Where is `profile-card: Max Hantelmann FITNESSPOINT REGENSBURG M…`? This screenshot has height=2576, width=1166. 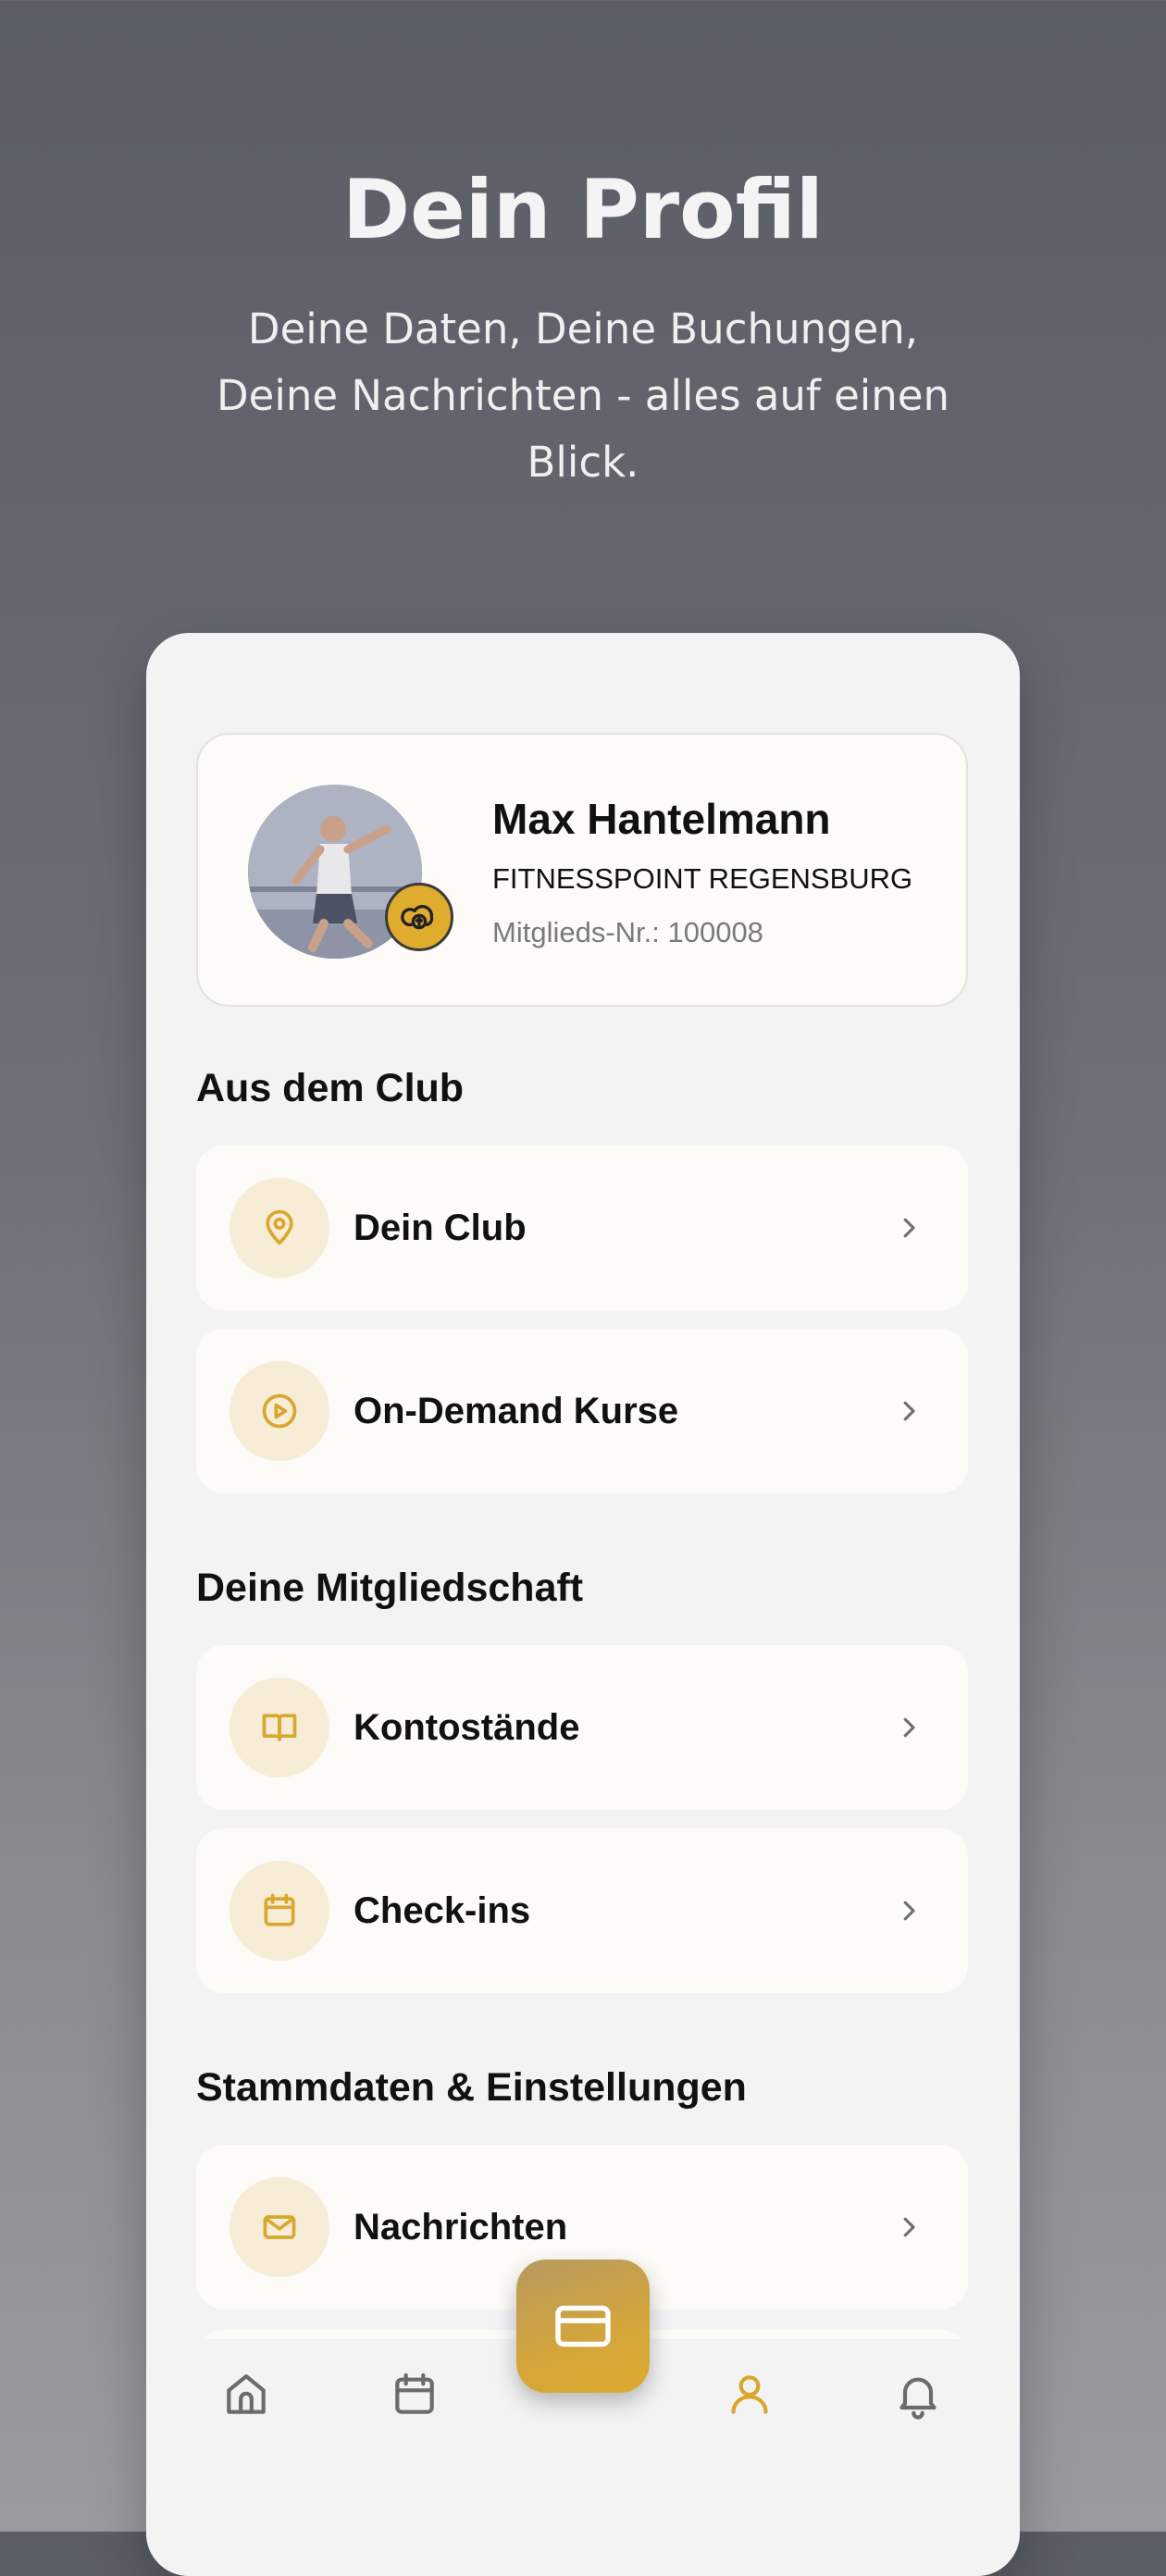
profile-card: Max Hantelmann FITNESSPOINT REGENSBURG M… is located at coordinates (582, 870).